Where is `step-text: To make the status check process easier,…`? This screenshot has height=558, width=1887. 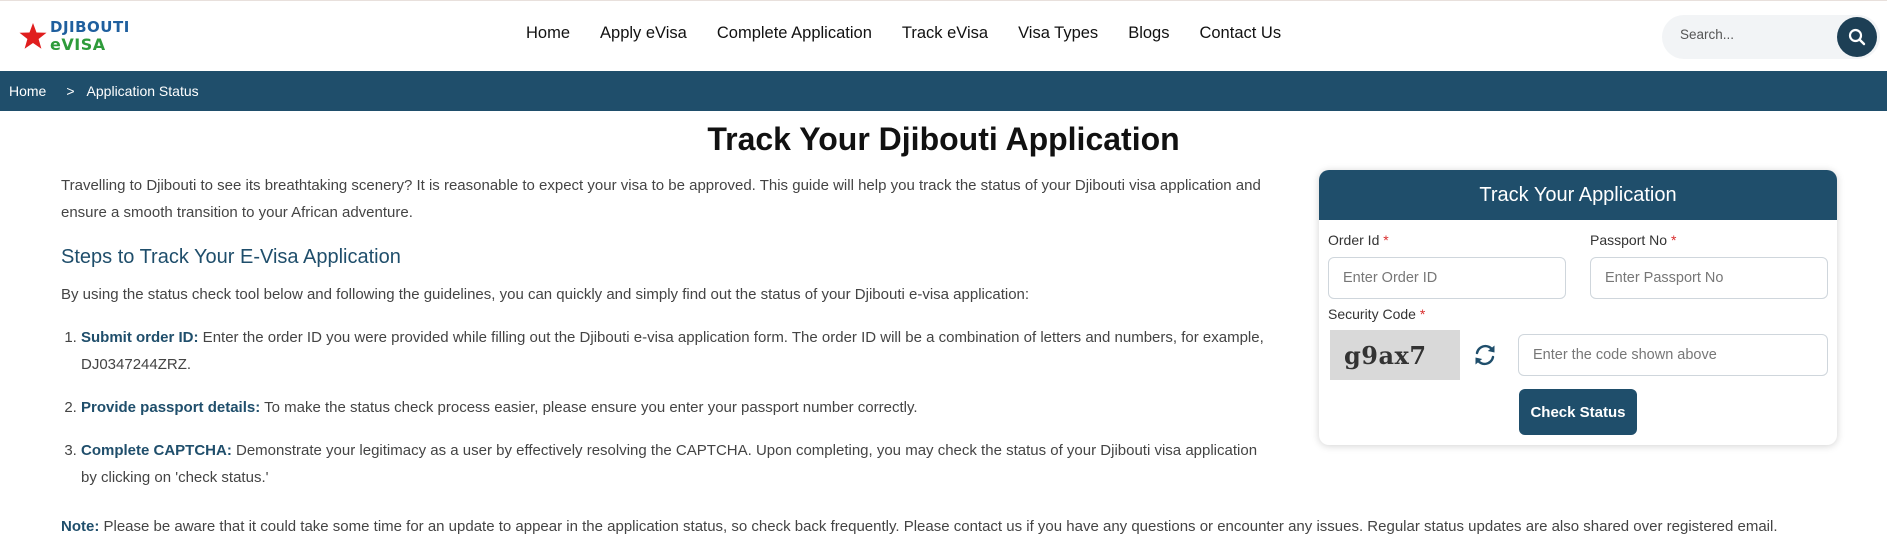 step-text: To make the status check process easier,… is located at coordinates (589, 407).